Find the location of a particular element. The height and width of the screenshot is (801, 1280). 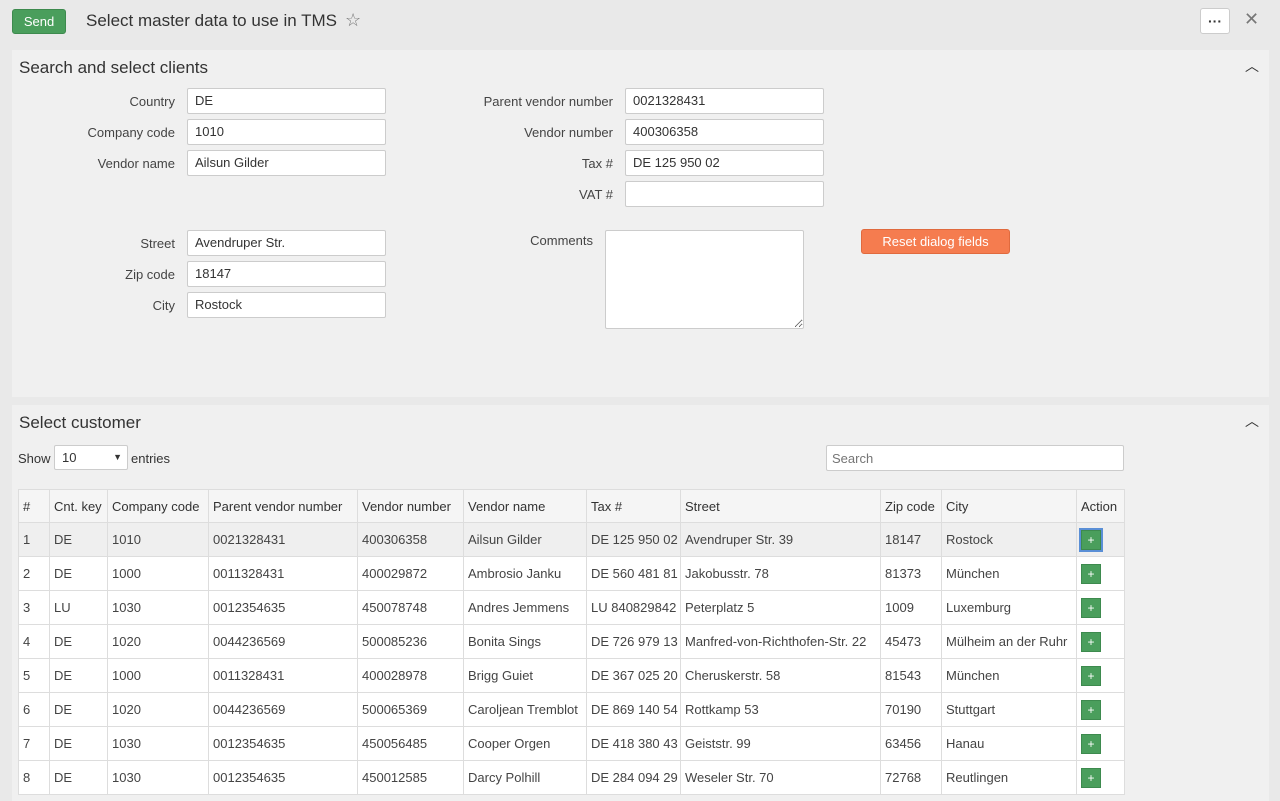

table-cell: Avendruper Str. 39 is located at coordinates (780, 539).